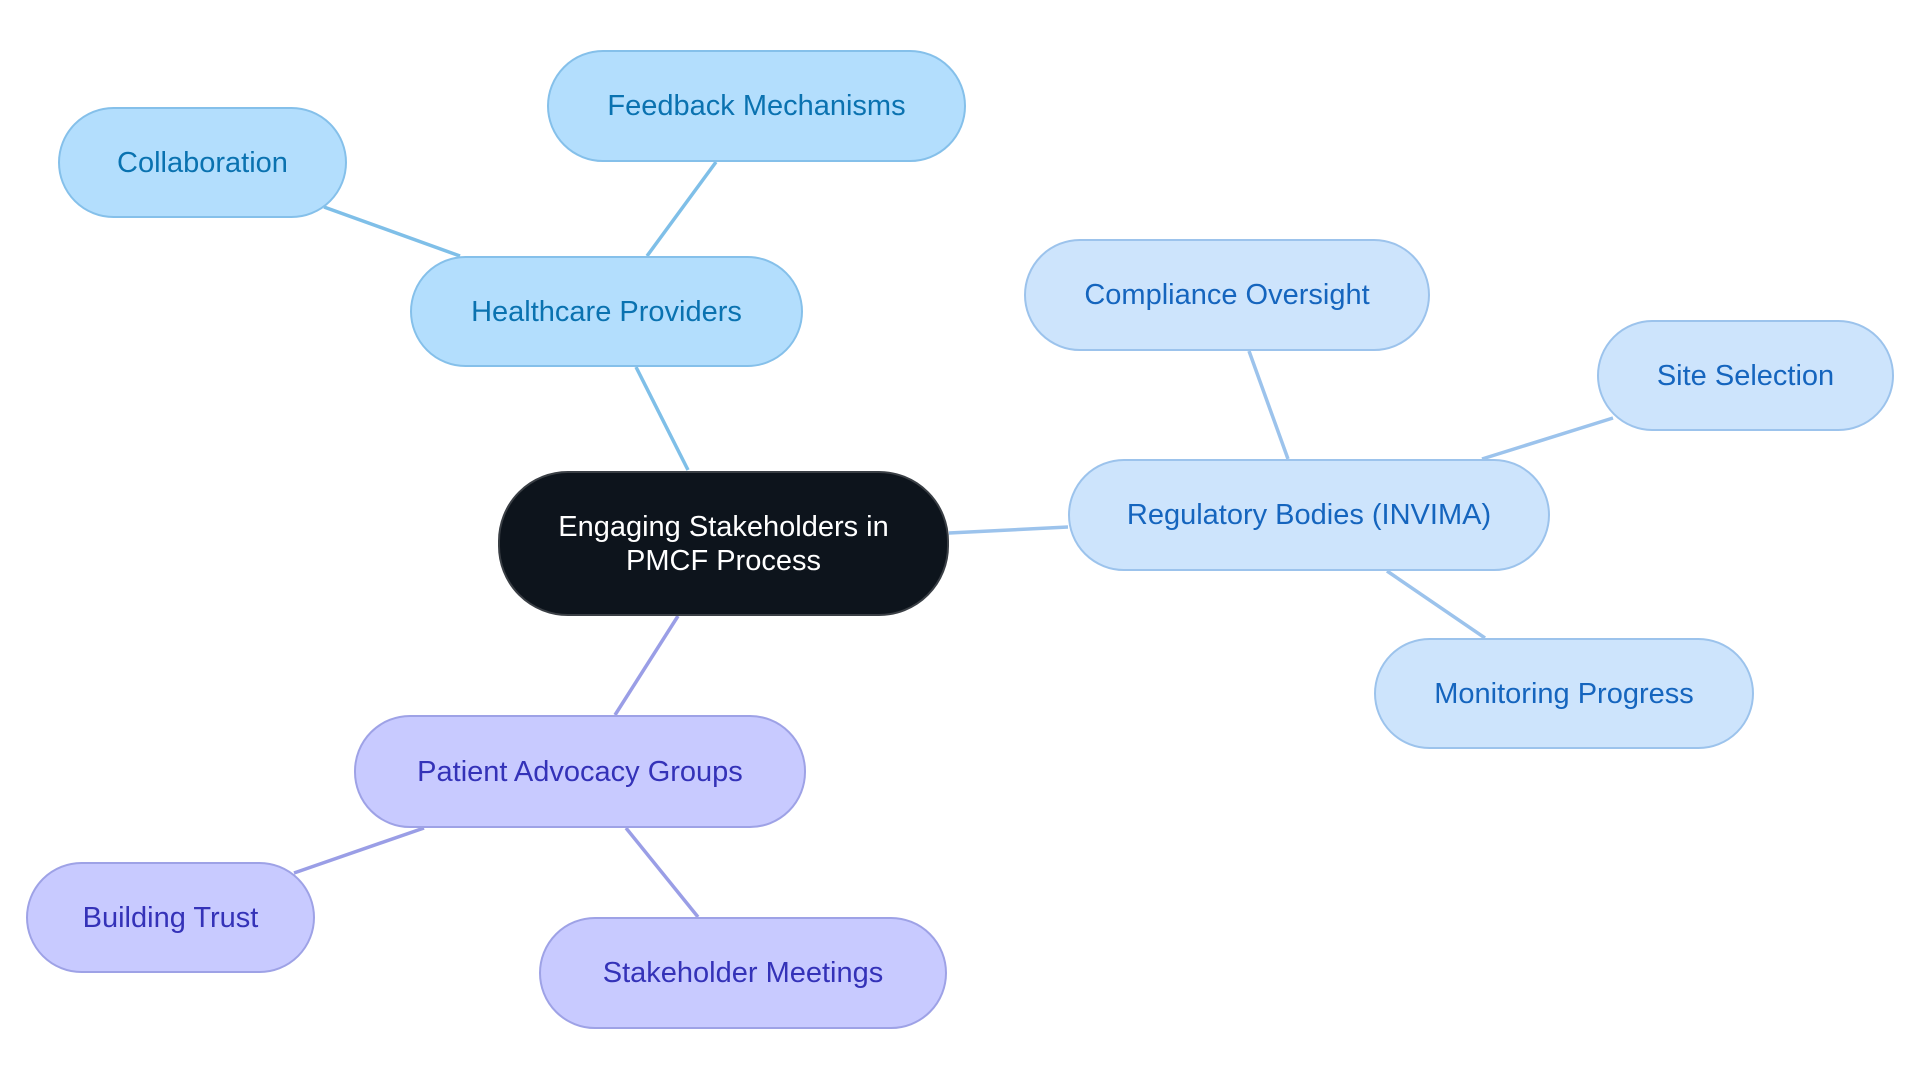  Describe the element at coordinates (662, 872) in the screenshot. I see `edge-patient-advocacy-groups-stakeholder-meetings` at that location.